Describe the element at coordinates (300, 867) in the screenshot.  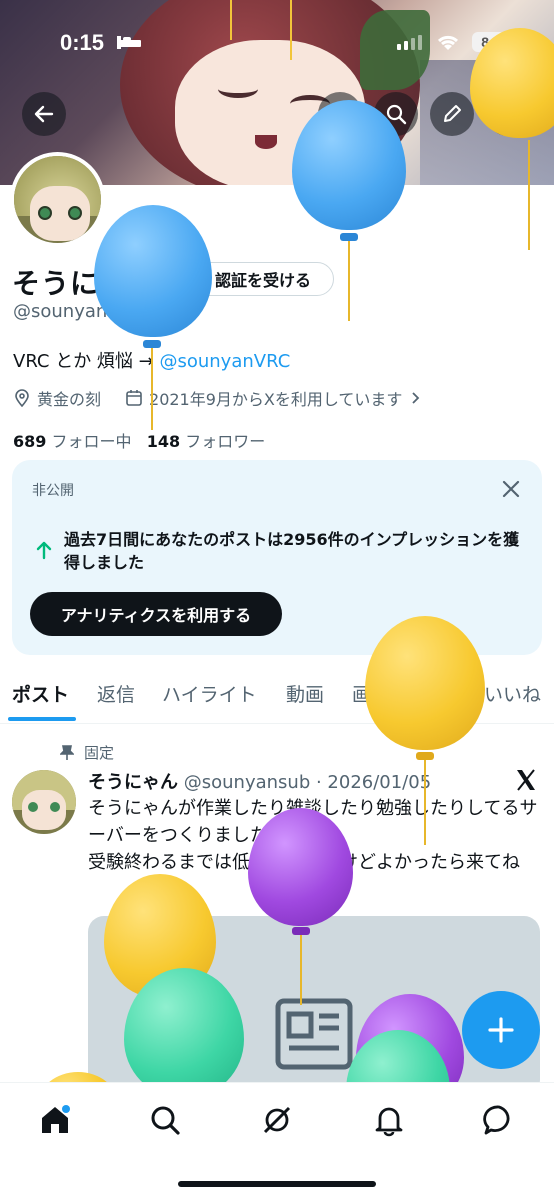
I see `balloon-purple` at that location.